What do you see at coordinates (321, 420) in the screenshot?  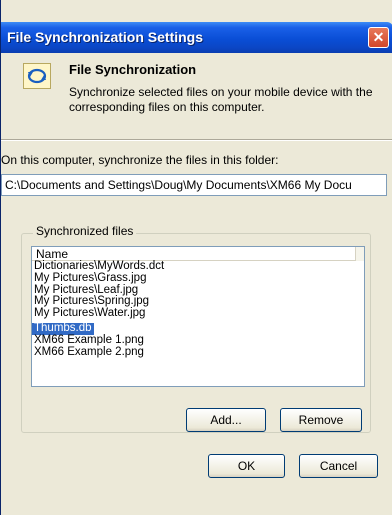 I see `remove-button: Remove` at bounding box center [321, 420].